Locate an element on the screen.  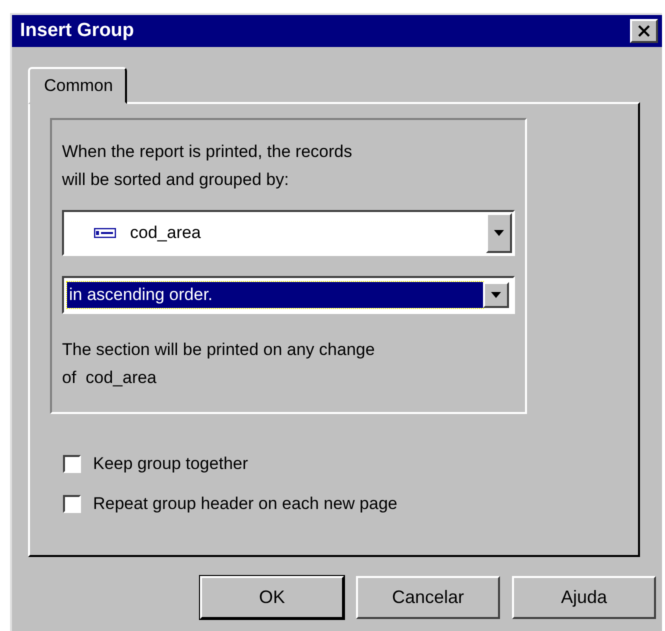
instruction-text: will be sorted and grouped by: is located at coordinates (176, 180).